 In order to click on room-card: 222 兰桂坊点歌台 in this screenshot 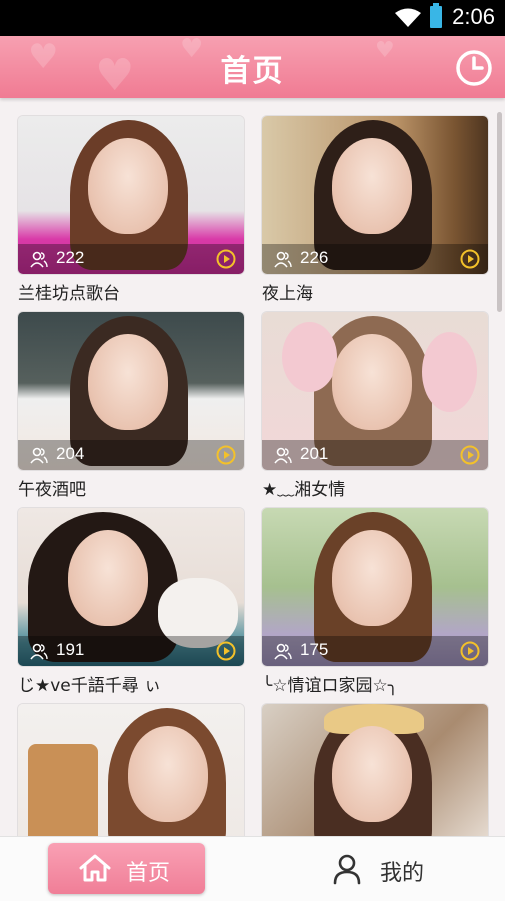, I will do `click(131, 214)`.